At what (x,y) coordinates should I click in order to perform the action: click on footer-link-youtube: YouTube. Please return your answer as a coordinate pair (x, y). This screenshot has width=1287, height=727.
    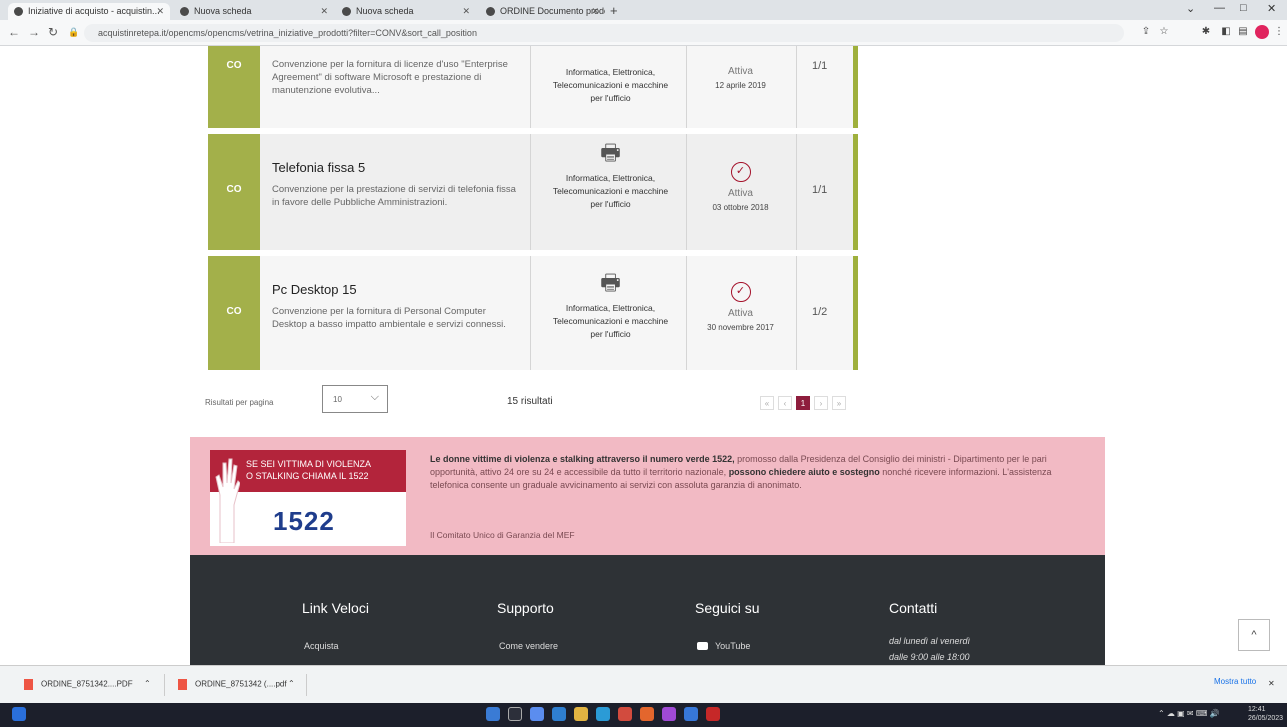
    Looking at the image, I should click on (732, 646).